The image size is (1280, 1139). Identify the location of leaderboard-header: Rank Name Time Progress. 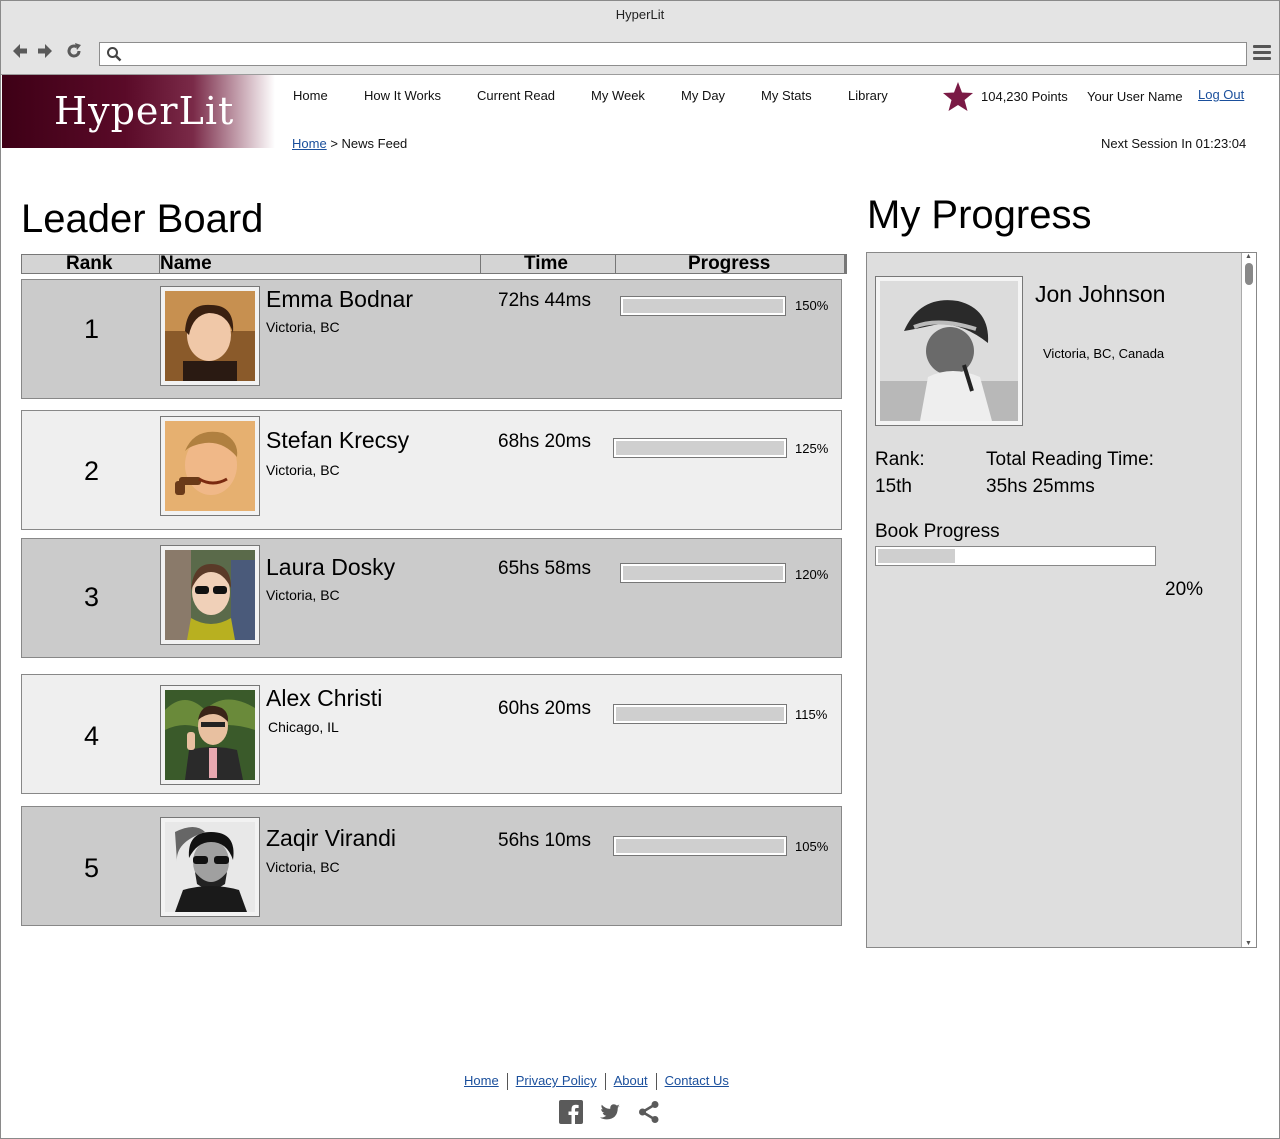
(434, 264).